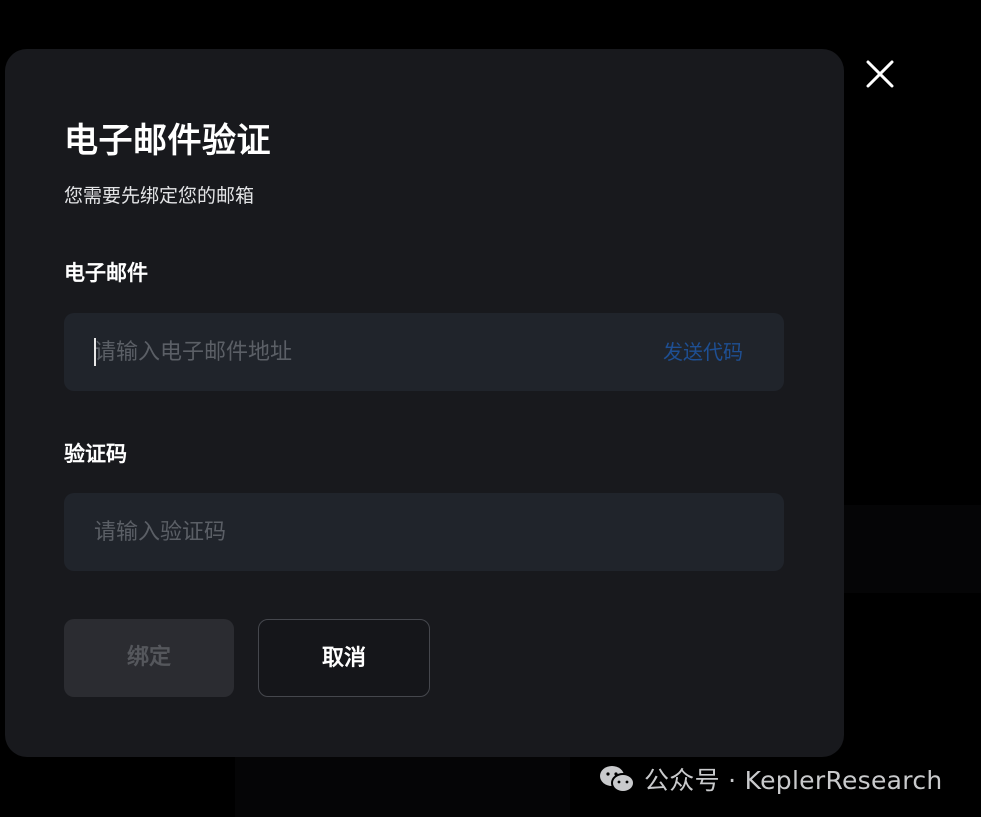 Image resolution: width=981 pixels, height=817 pixels. Describe the element at coordinates (617, 779) in the screenshot. I see `wechat-icon` at that location.